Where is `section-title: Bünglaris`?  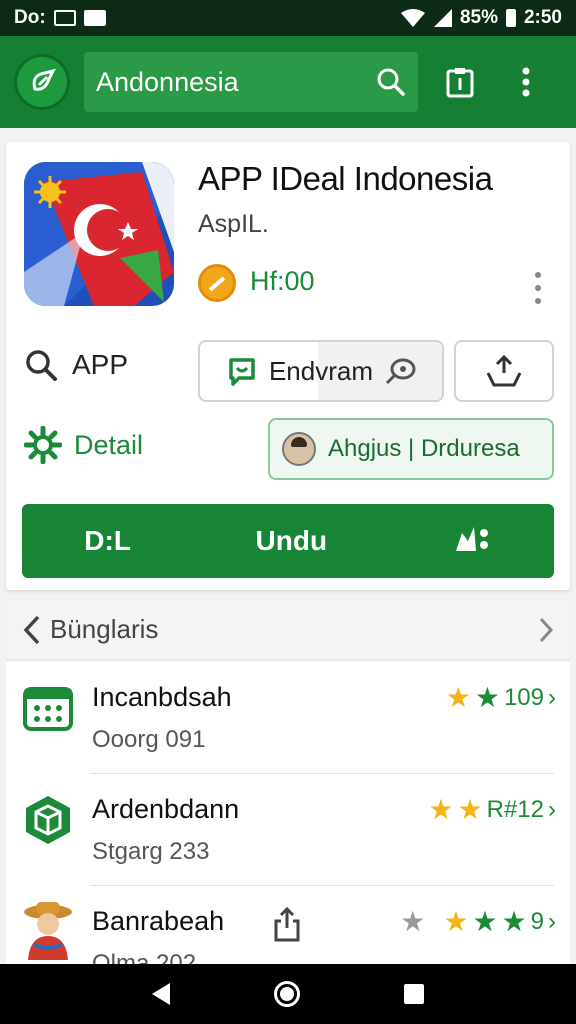 section-title: Bünglaris is located at coordinates (104, 629).